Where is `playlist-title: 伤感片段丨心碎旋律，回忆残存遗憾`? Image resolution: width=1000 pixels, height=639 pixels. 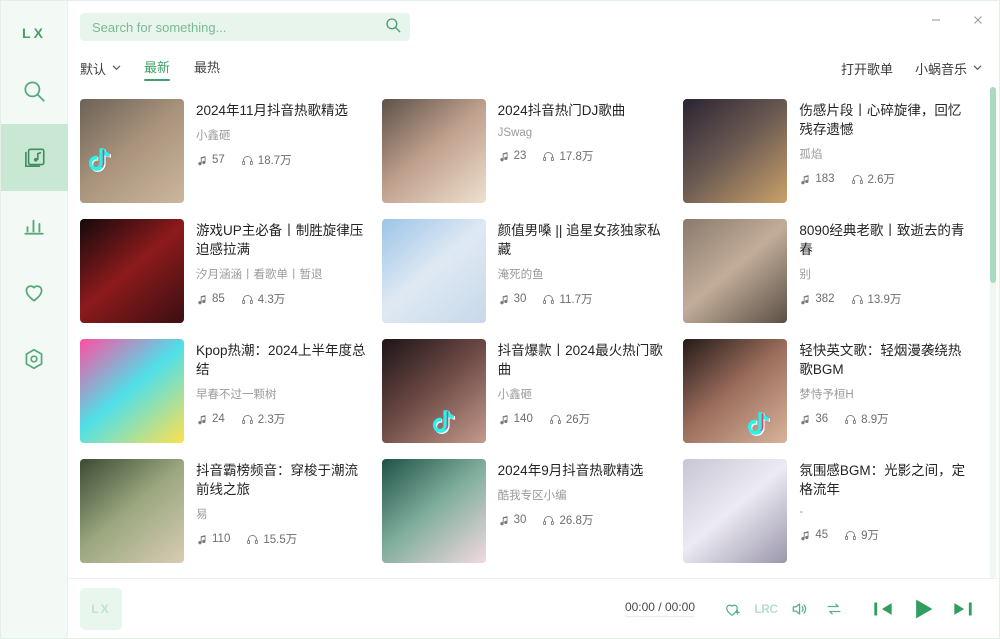 playlist-title: 伤感片段丨心碎旋律，回忆残存遗憾 is located at coordinates (880, 120).